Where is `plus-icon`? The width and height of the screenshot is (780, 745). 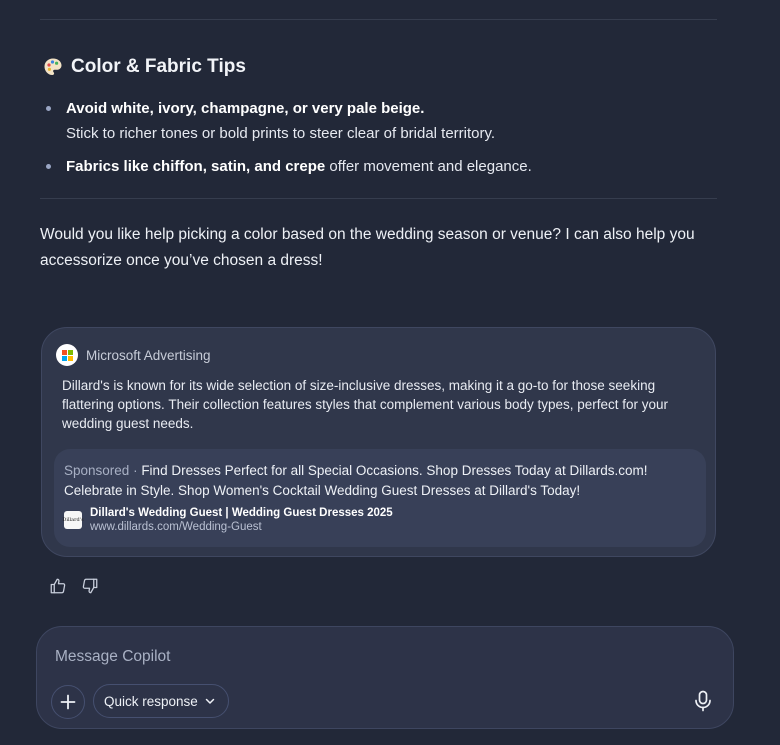
plus-icon is located at coordinates (68, 702).